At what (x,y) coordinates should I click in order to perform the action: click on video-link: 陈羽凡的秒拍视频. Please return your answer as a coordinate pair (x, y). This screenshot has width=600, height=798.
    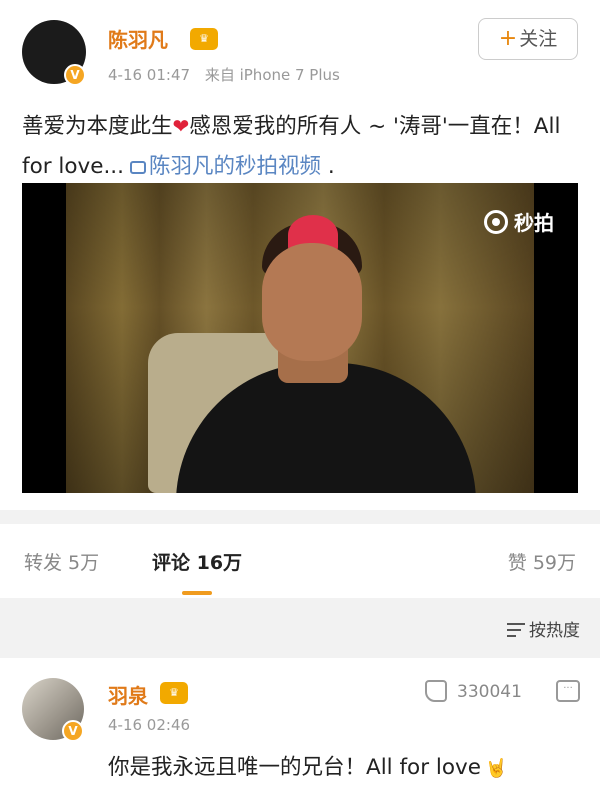
    Looking at the image, I should click on (222, 166).